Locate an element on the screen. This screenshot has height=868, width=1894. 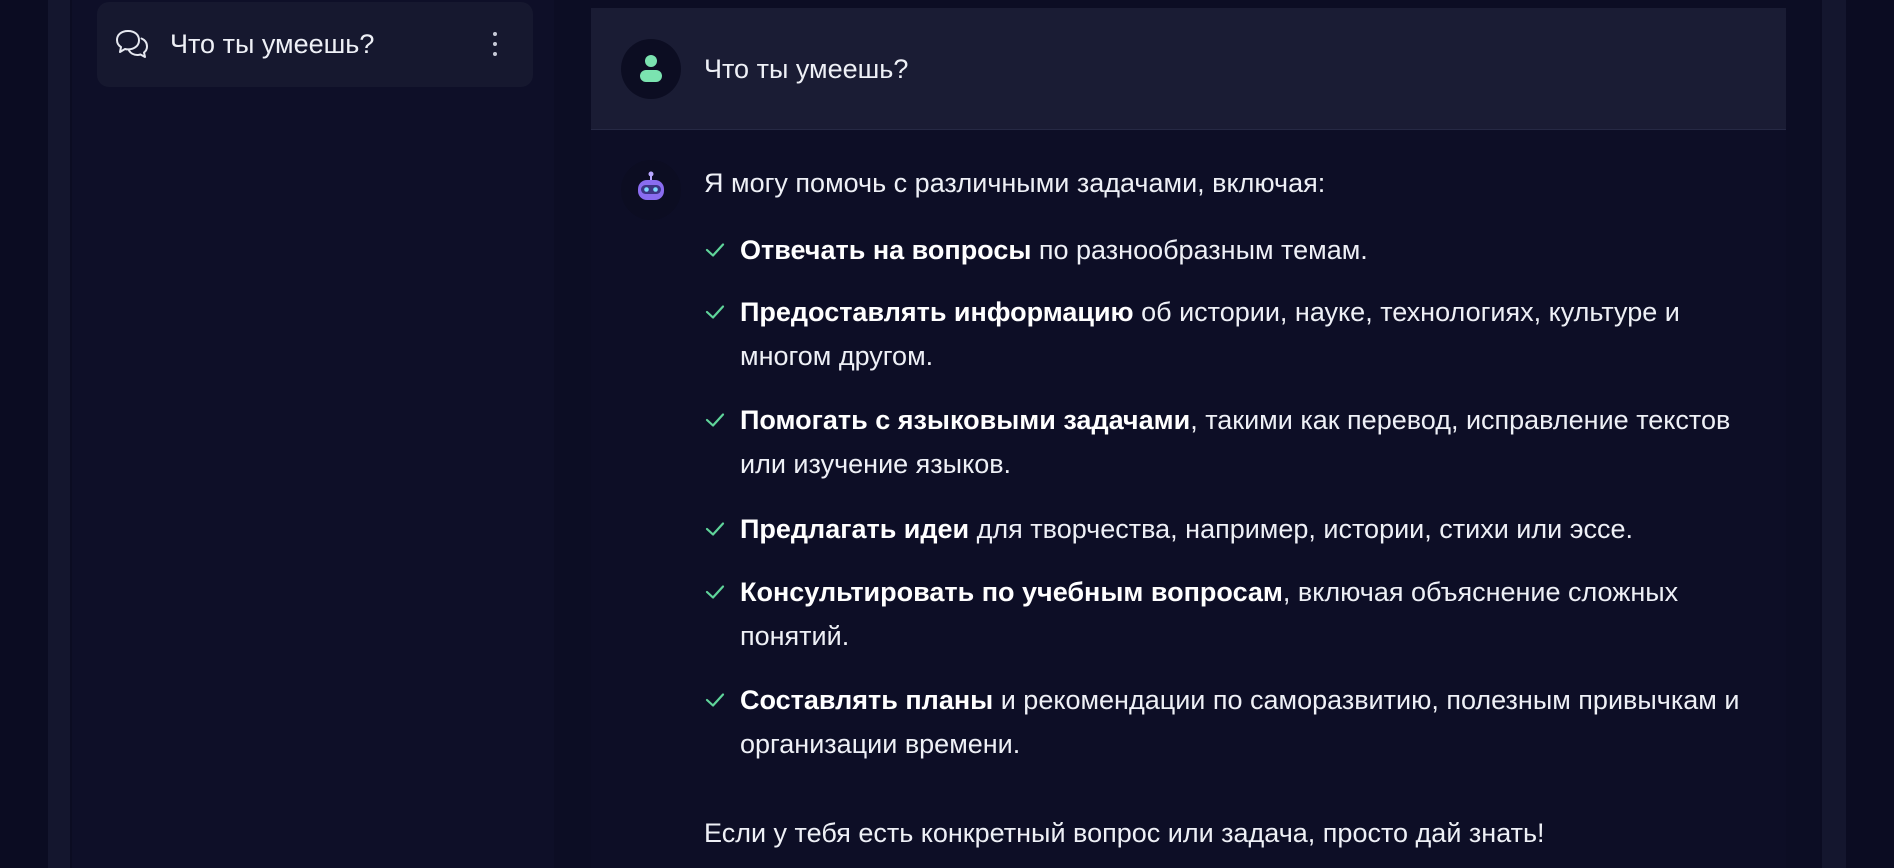
more-vertical-icon is located at coordinates (495, 44).